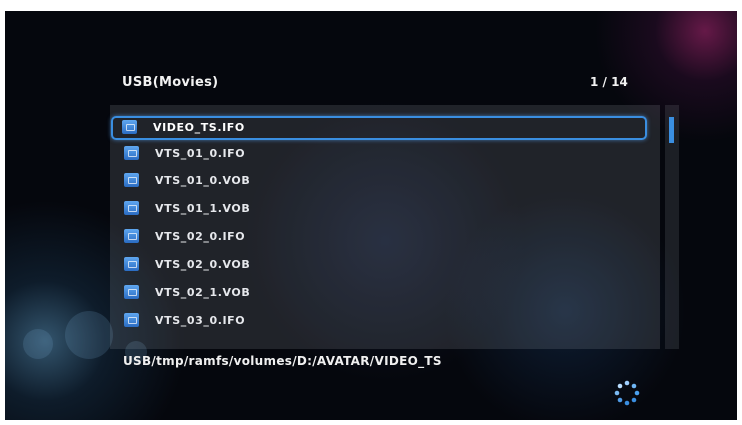 The height and width of the screenshot is (425, 742). What do you see at coordinates (379, 128) in the screenshot?
I see `file-list-item: VIDEO_TS.IFO` at bounding box center [379, 128].